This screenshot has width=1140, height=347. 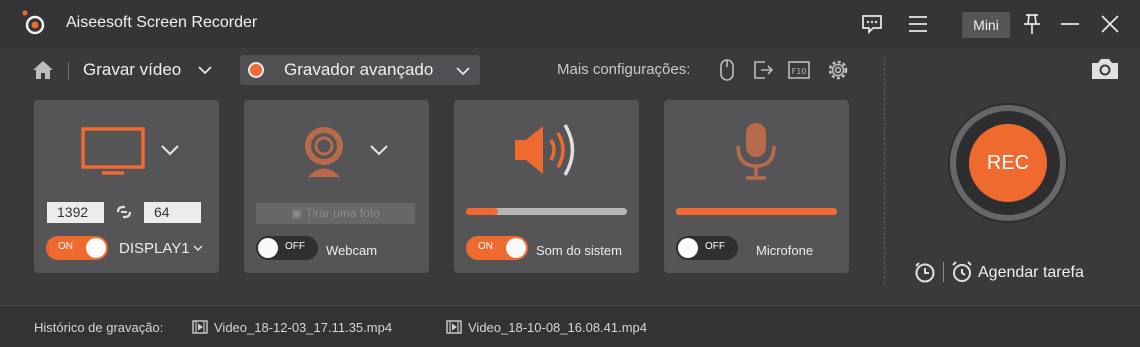 I want to click on webcam-toggle: OFF, so click(x=287, y=248).